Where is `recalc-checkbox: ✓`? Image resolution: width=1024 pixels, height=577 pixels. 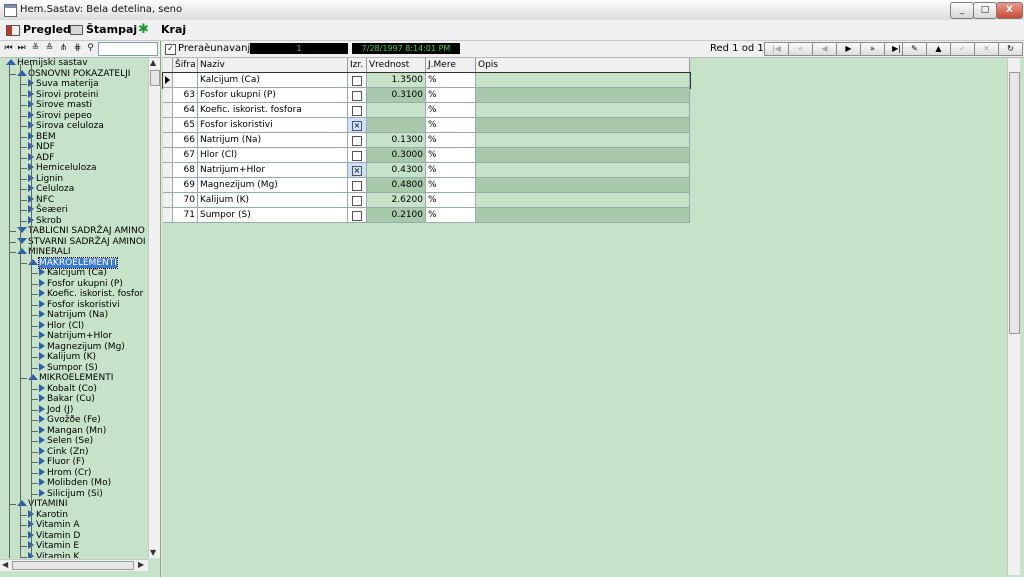 recalc-checkbox: ✓ is located at coordinates (170, 49).